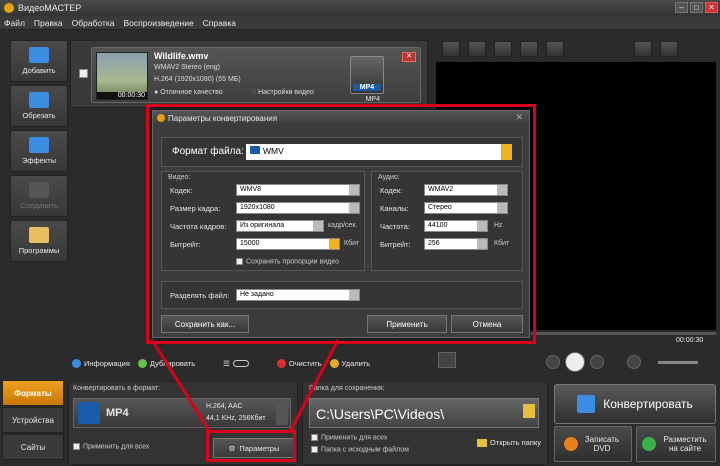  What do you see at coordinates (39, 115) in the screenshot?
I see `sidebar-trim-label: Обрезать` at bounding box center [39, 115].